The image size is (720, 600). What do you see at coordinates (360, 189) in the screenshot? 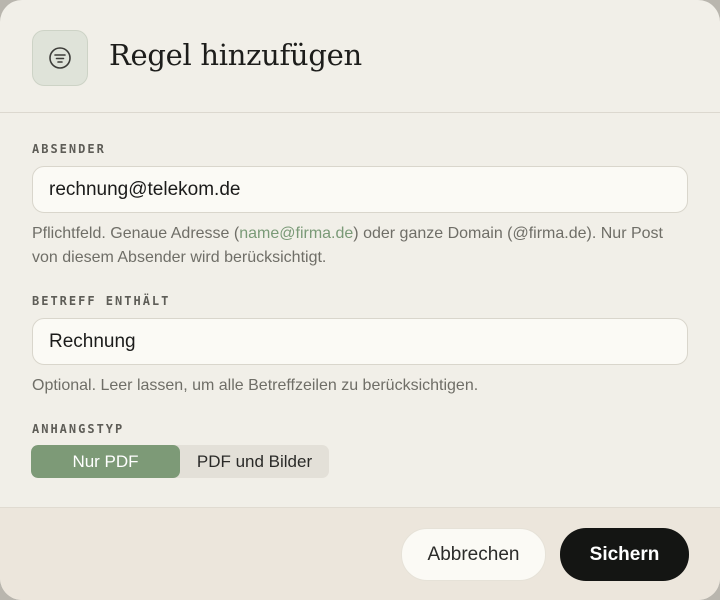
I see `sender-input` at bounding box center [360, 189].